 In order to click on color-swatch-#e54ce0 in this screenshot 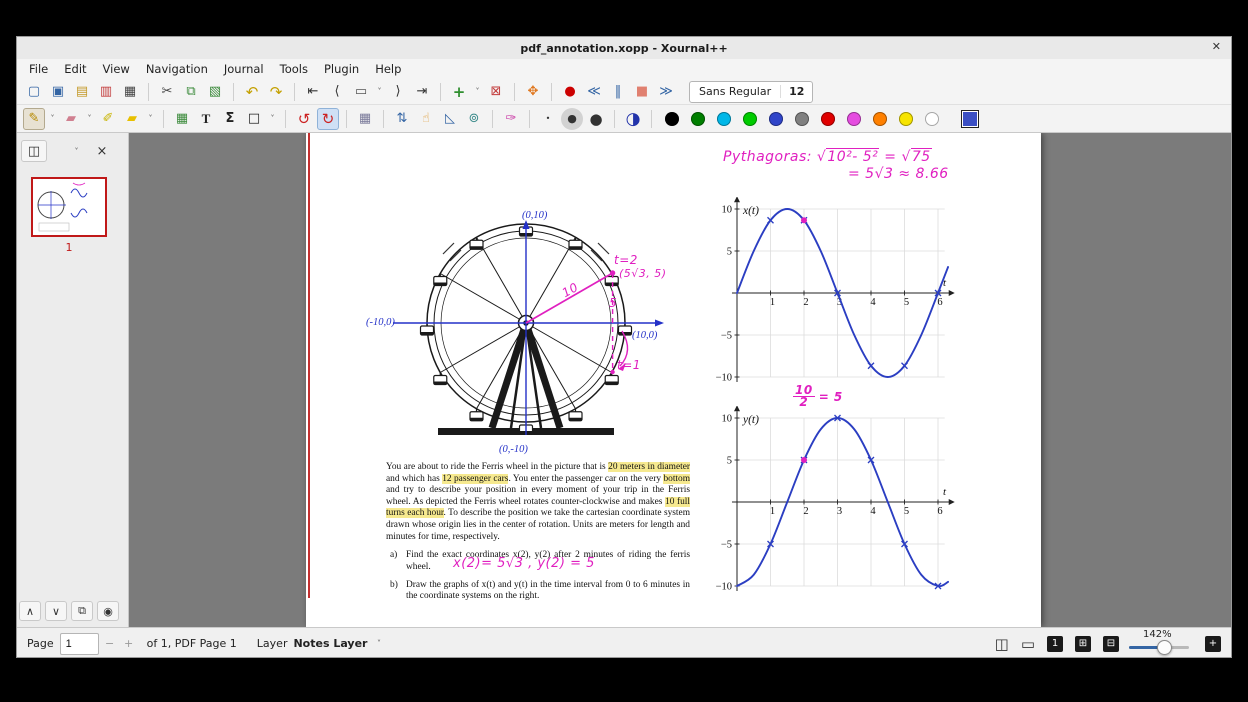, I will do `click(854, 118)`.